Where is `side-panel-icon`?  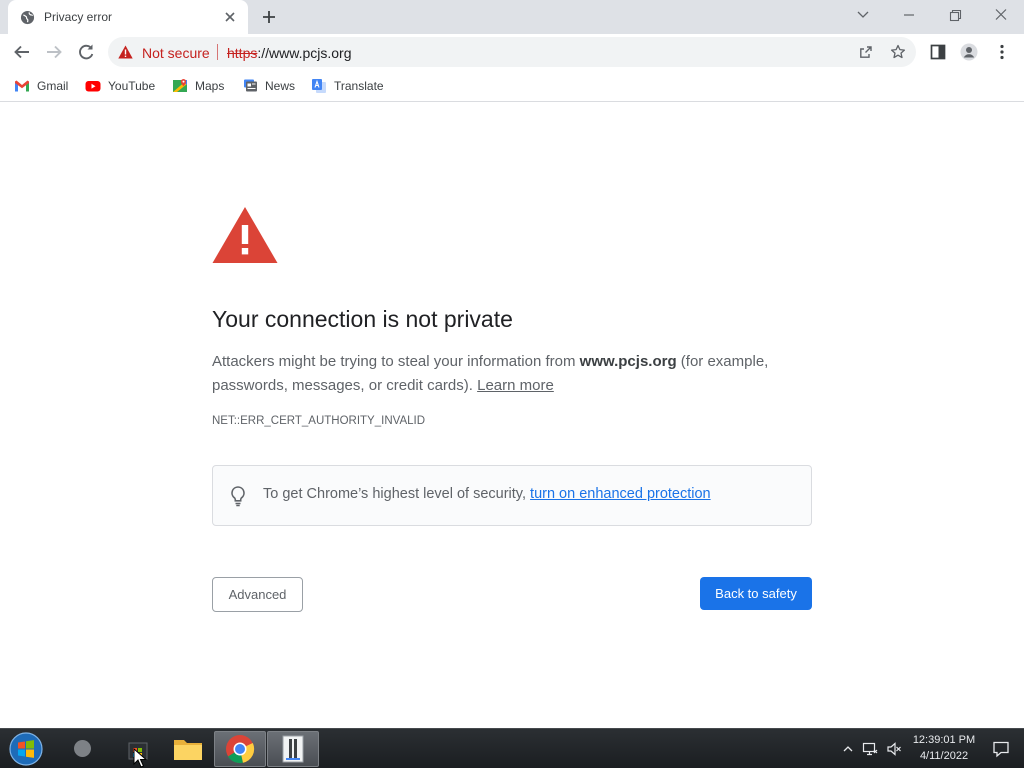
side-panel-icon is located at coordinates (938, 52).